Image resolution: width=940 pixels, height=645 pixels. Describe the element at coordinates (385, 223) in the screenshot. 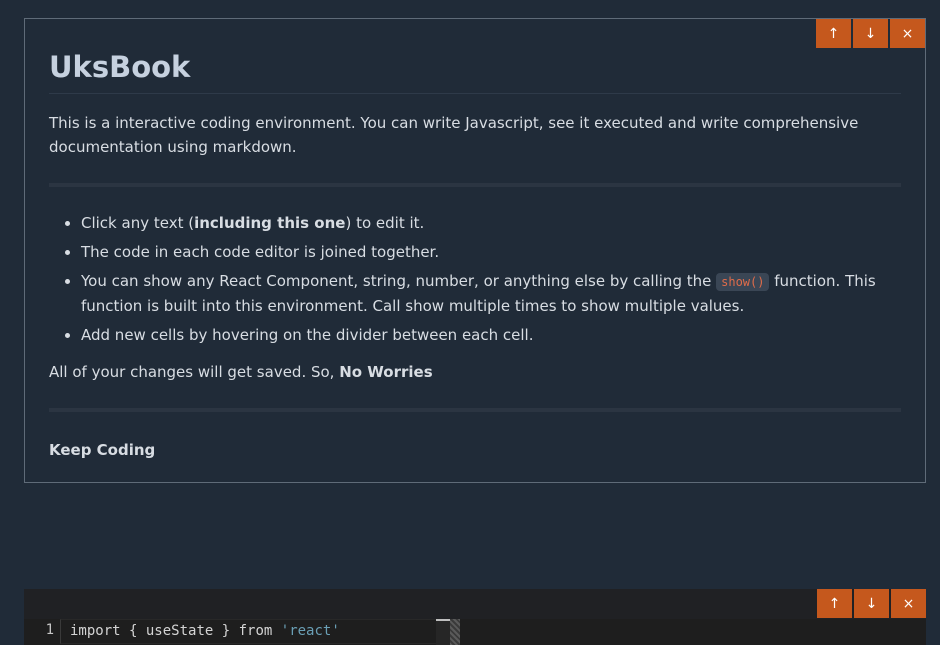

I see `list-item-text: ) to edit it.` at that location.